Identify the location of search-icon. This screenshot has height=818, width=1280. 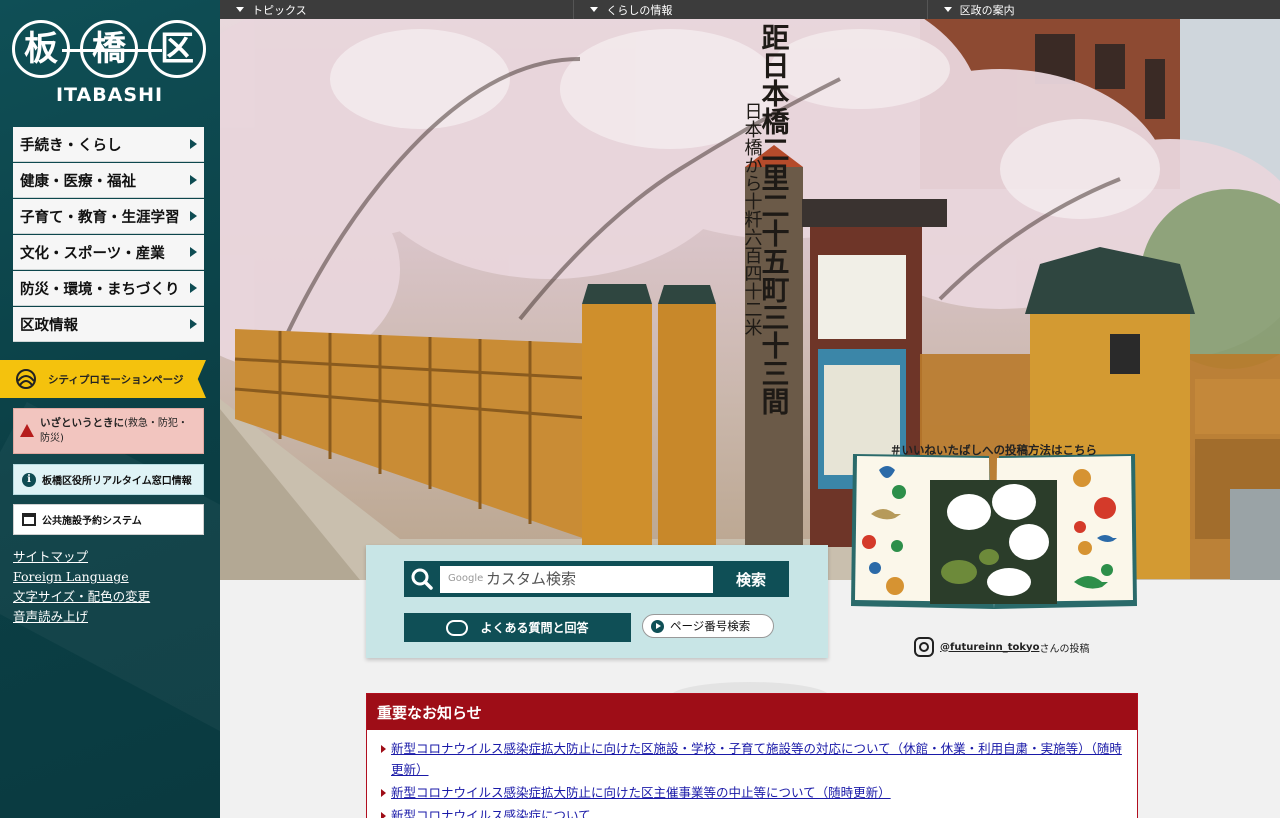
(422, 579).